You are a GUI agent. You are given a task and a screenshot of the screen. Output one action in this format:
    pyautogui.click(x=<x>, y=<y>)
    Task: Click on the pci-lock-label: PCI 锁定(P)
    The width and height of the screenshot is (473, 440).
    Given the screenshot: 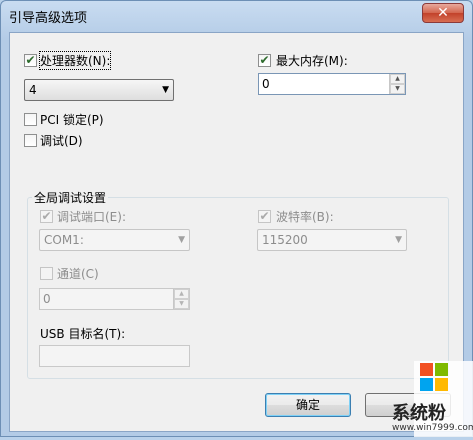 What is the action you would take?
    pyautogui.click(x=72, y=120)
    